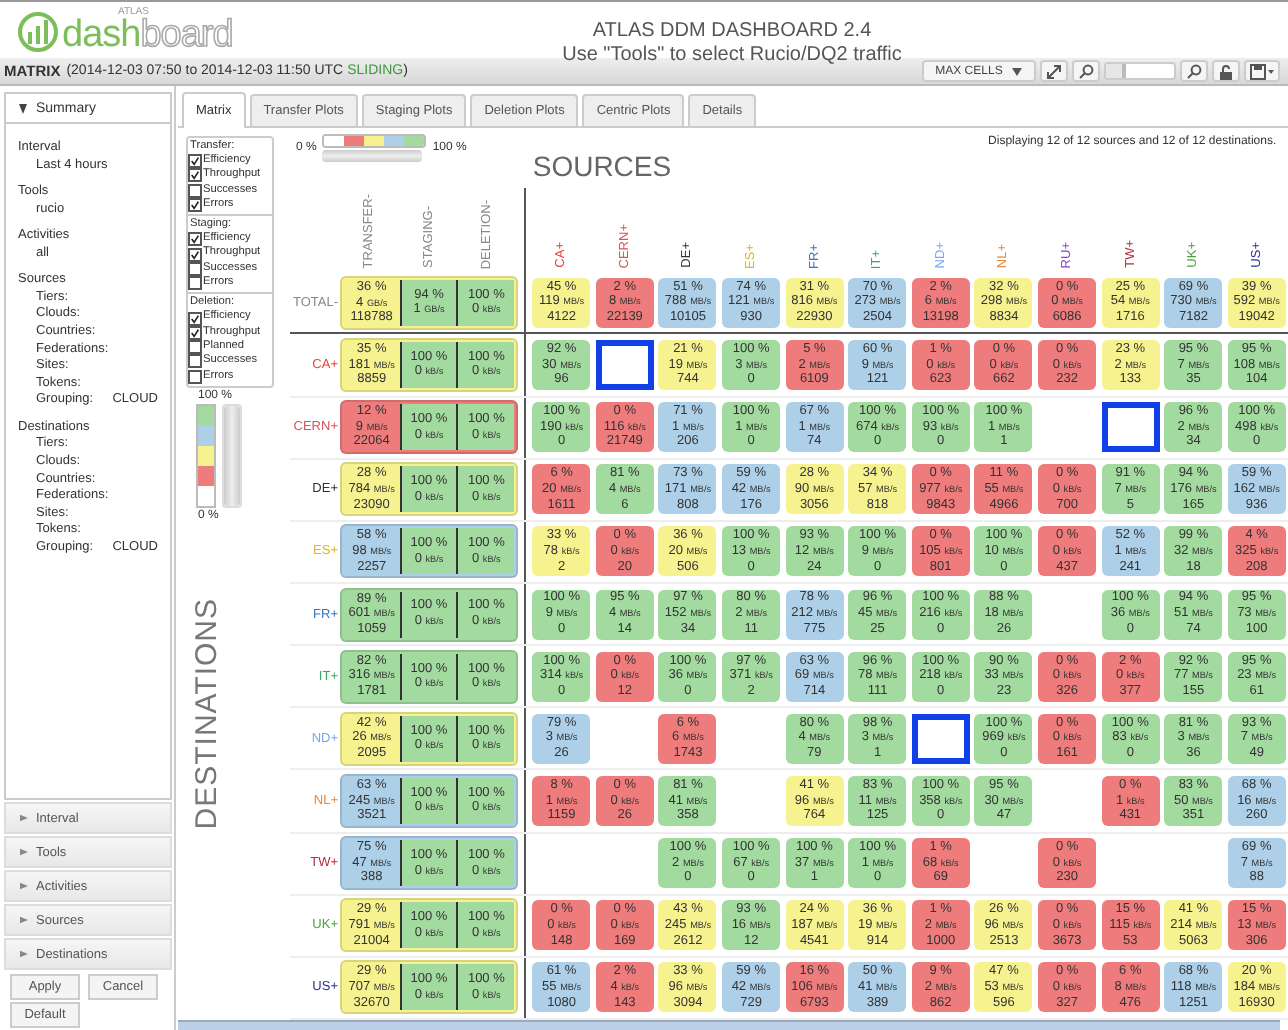  I want to click on caret-icon, so click(1017, 71).